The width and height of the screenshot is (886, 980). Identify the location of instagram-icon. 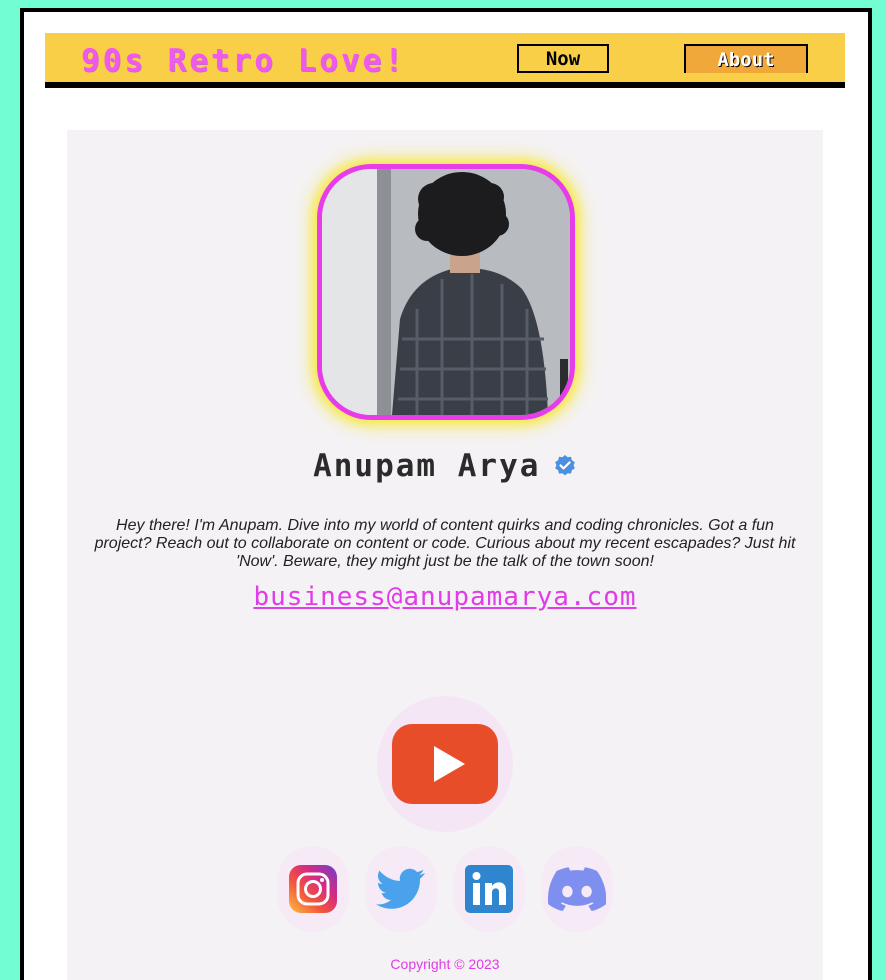
(313, 889).